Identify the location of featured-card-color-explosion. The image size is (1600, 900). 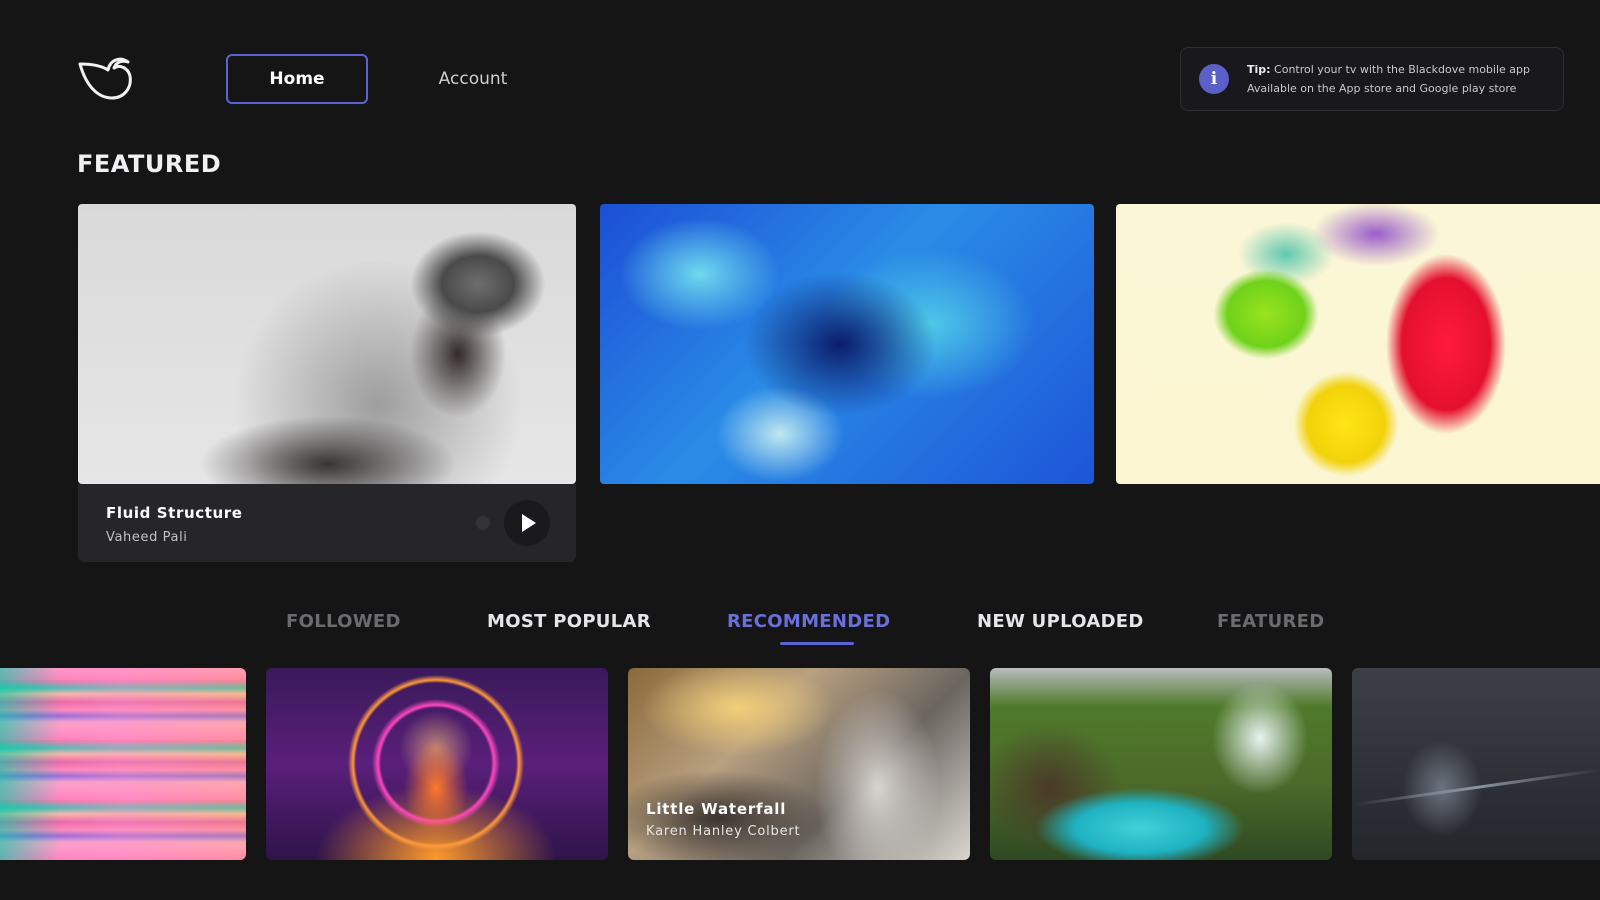
(1358, 344).